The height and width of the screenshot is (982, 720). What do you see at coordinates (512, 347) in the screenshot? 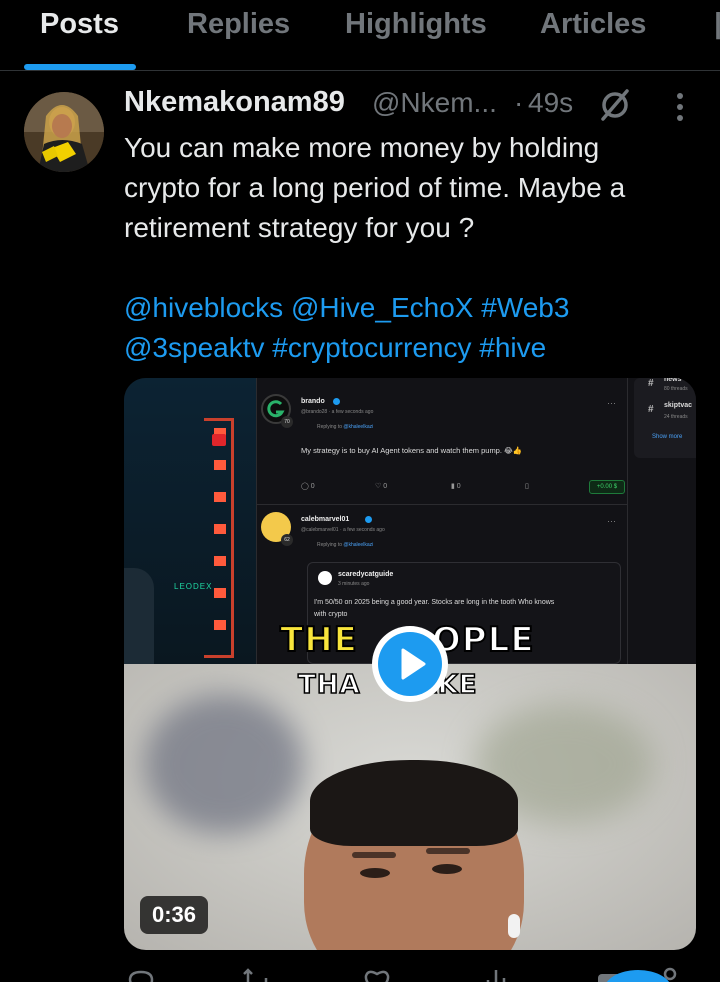
I see `hashtag-link: #hive` at bounding box center [512, 347].